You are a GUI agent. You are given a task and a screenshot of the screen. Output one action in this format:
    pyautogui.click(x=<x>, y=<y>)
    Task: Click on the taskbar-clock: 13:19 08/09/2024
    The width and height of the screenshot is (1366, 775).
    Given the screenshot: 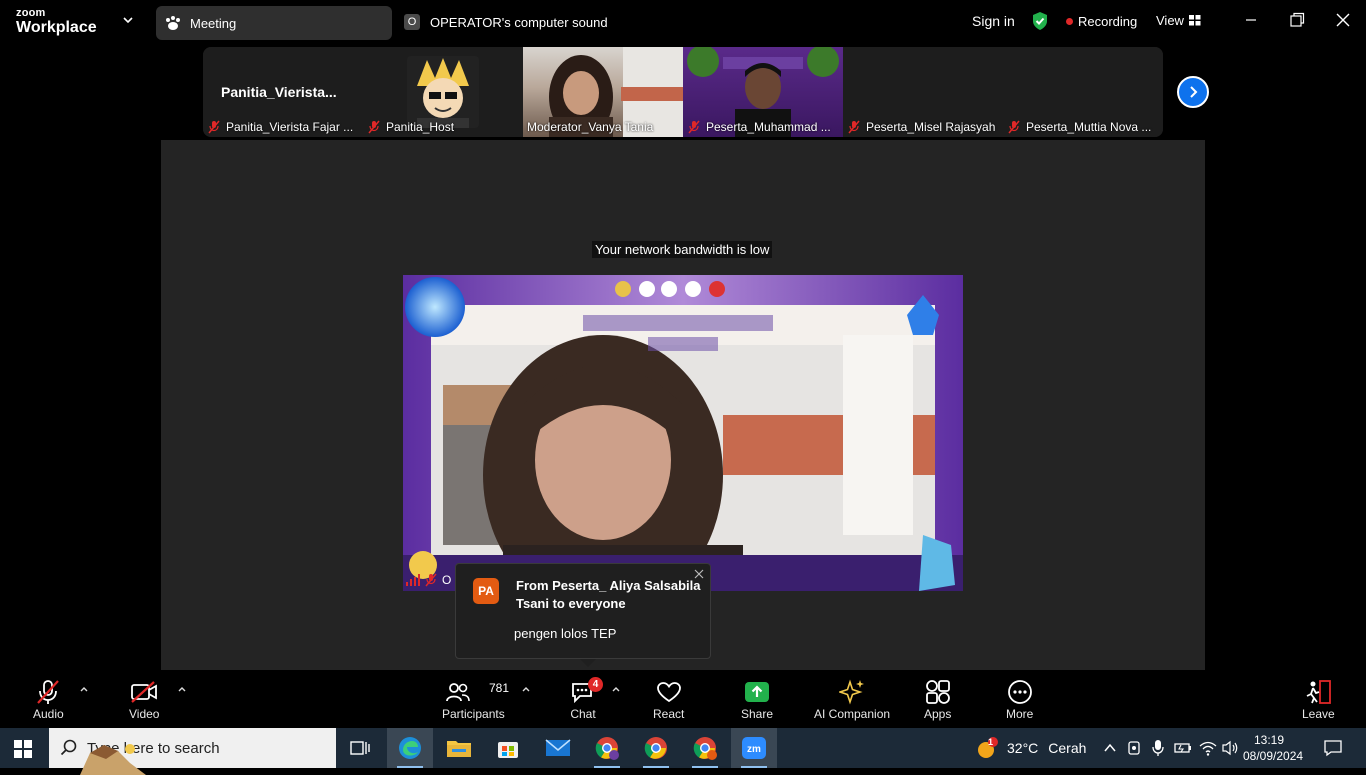 What is the action you would take?
    pyautogui.click(x=1273, y=748)
    